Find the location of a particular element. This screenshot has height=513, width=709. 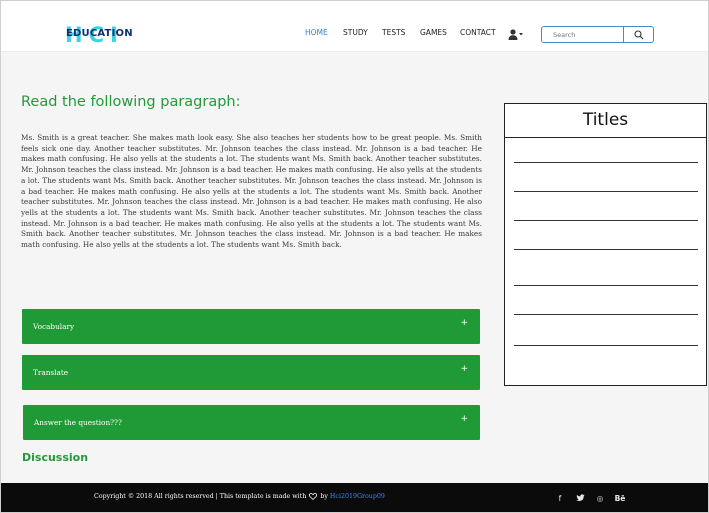

credit-link: Hci2019Group09 is located at coordinates (357, 496).